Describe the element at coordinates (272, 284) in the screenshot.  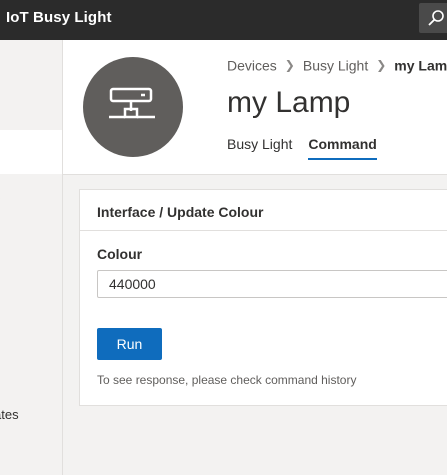
I see `colour-input` at that location.